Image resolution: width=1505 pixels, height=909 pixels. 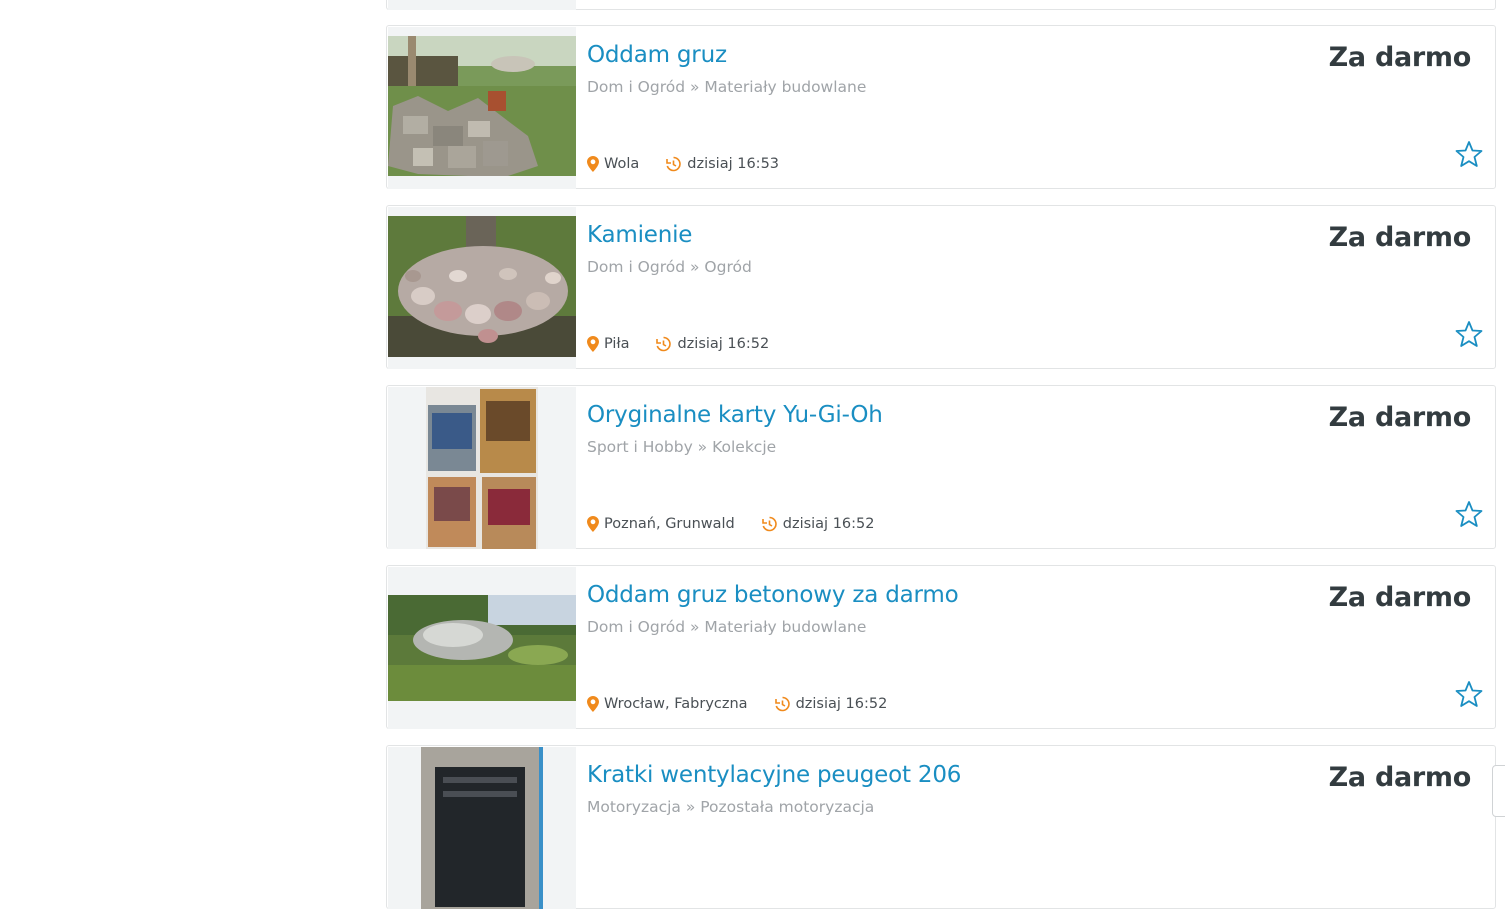 I want to click on listing-location: Wrocław, Fabryczna, so click(x=676, y=704).